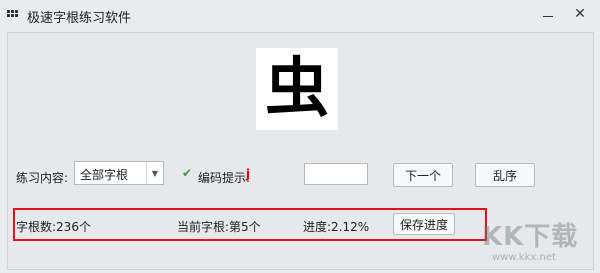  I want to click on progress-text: 进度:2.12%, so click(336, 227).